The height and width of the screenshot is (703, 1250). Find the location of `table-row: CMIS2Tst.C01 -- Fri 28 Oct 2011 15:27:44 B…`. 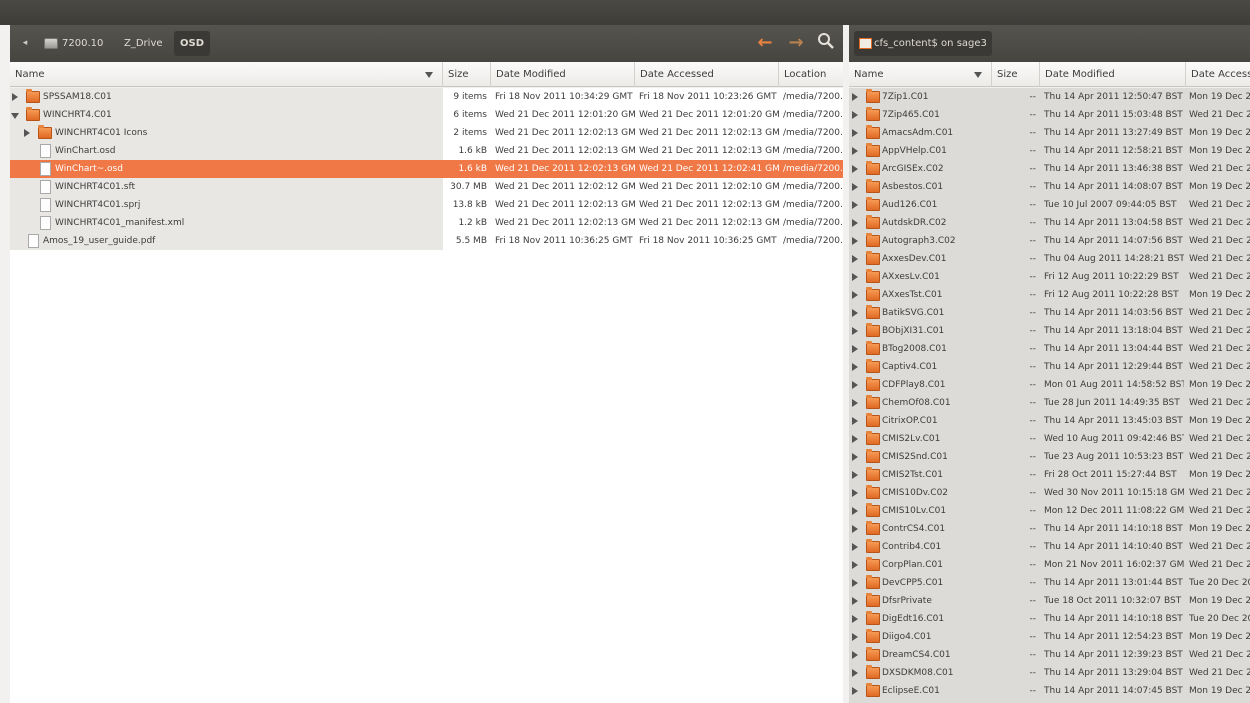

table-row: CMIS2Tst.C01 -- Fri 28 Oct 2011 15:27:44 B… is located at coordinates (1049, 475).